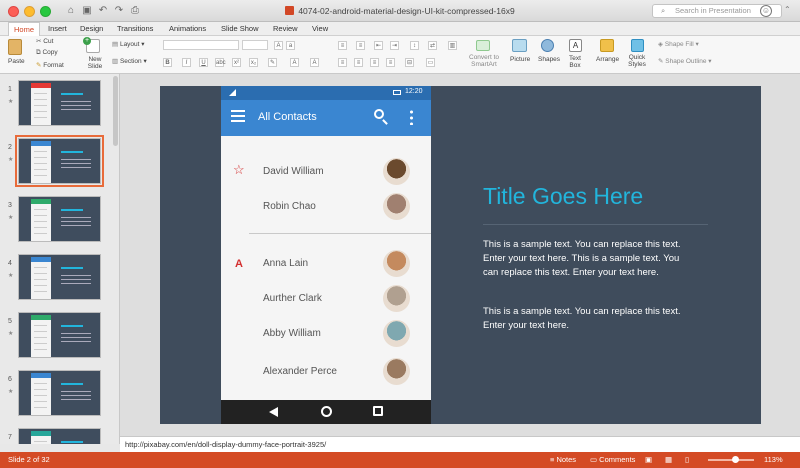  I want to click on copy-button: ⧉ Copy, so click(47, 53).